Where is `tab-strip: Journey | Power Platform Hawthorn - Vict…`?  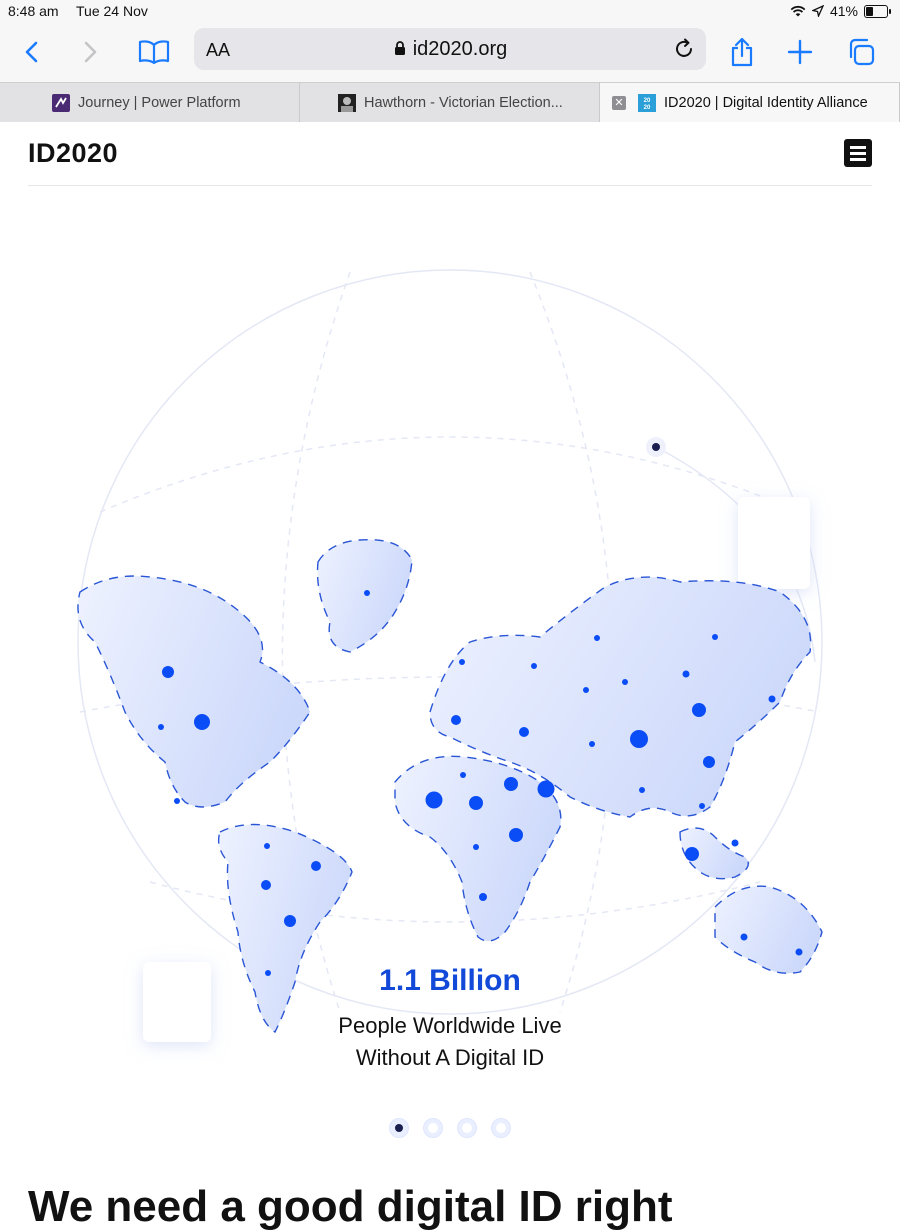 tab-strip: Journey | Power Platform Hawthorn - Vict… is located at coordinates (450, 103).